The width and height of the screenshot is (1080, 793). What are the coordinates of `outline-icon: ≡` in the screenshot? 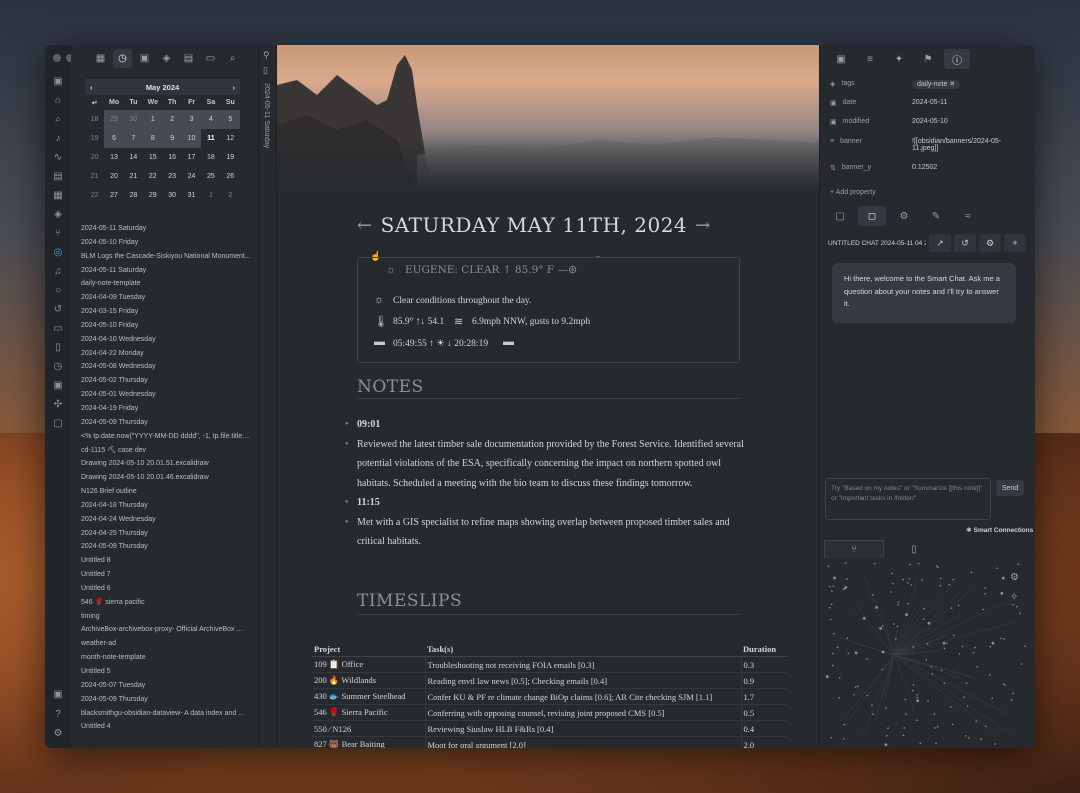 It's located at (870, 59).